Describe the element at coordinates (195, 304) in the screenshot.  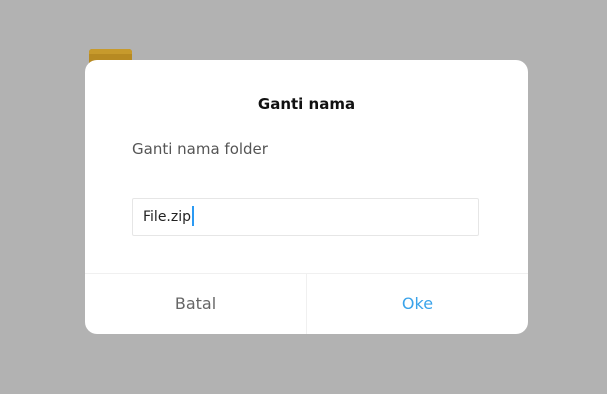
I see `cancel-button: Batal` at that location.